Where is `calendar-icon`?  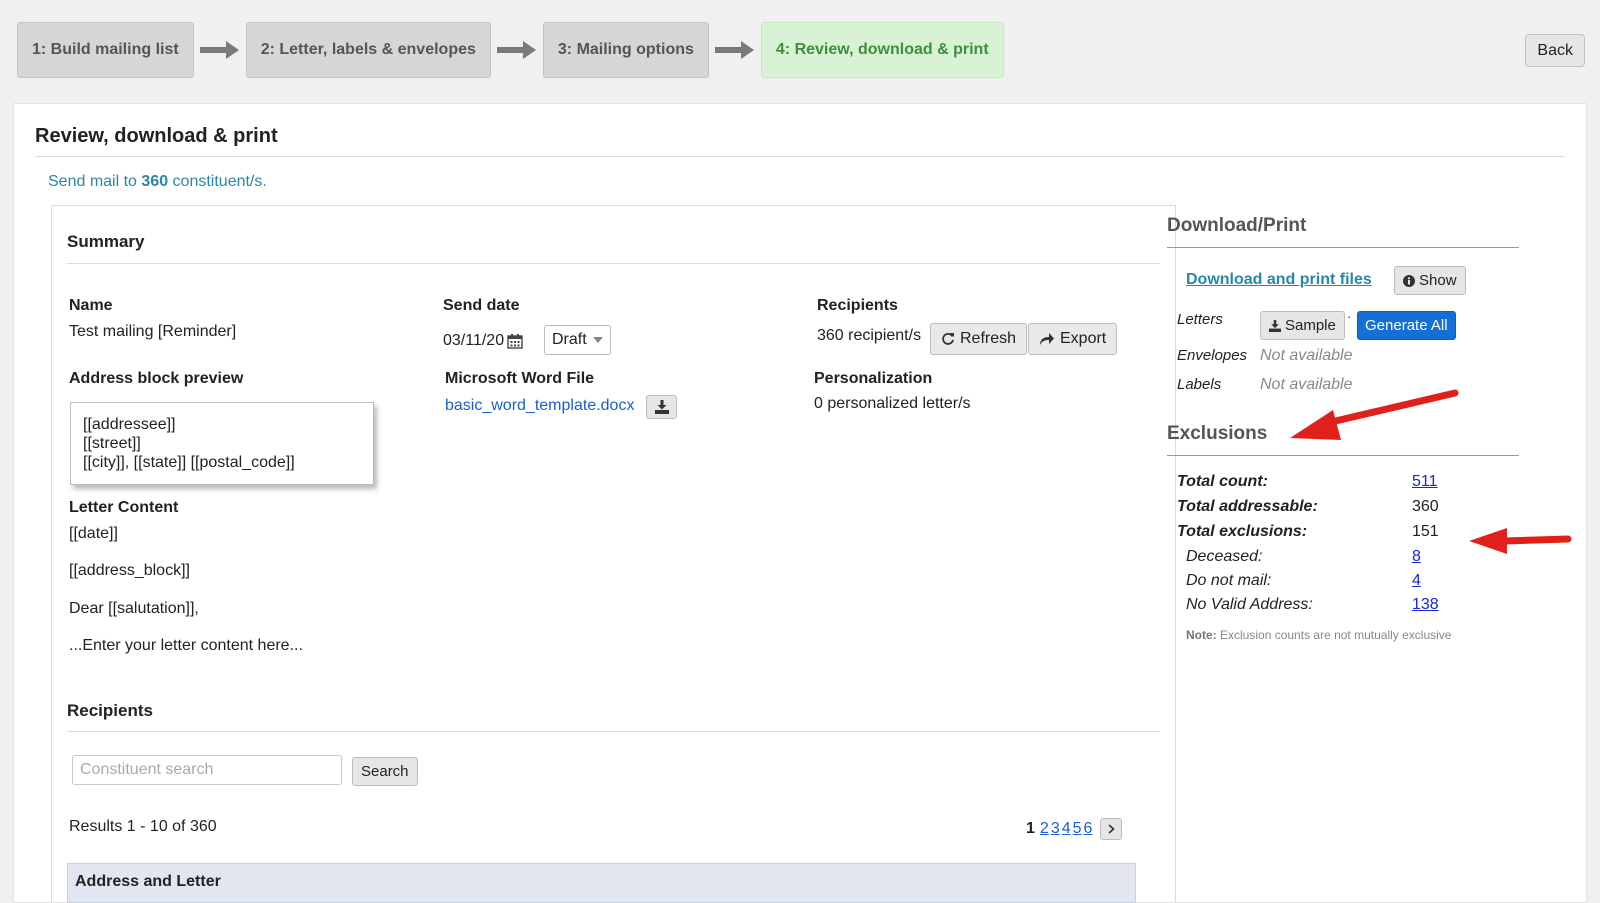 calendar-icon is located at coordinates (515, 341).